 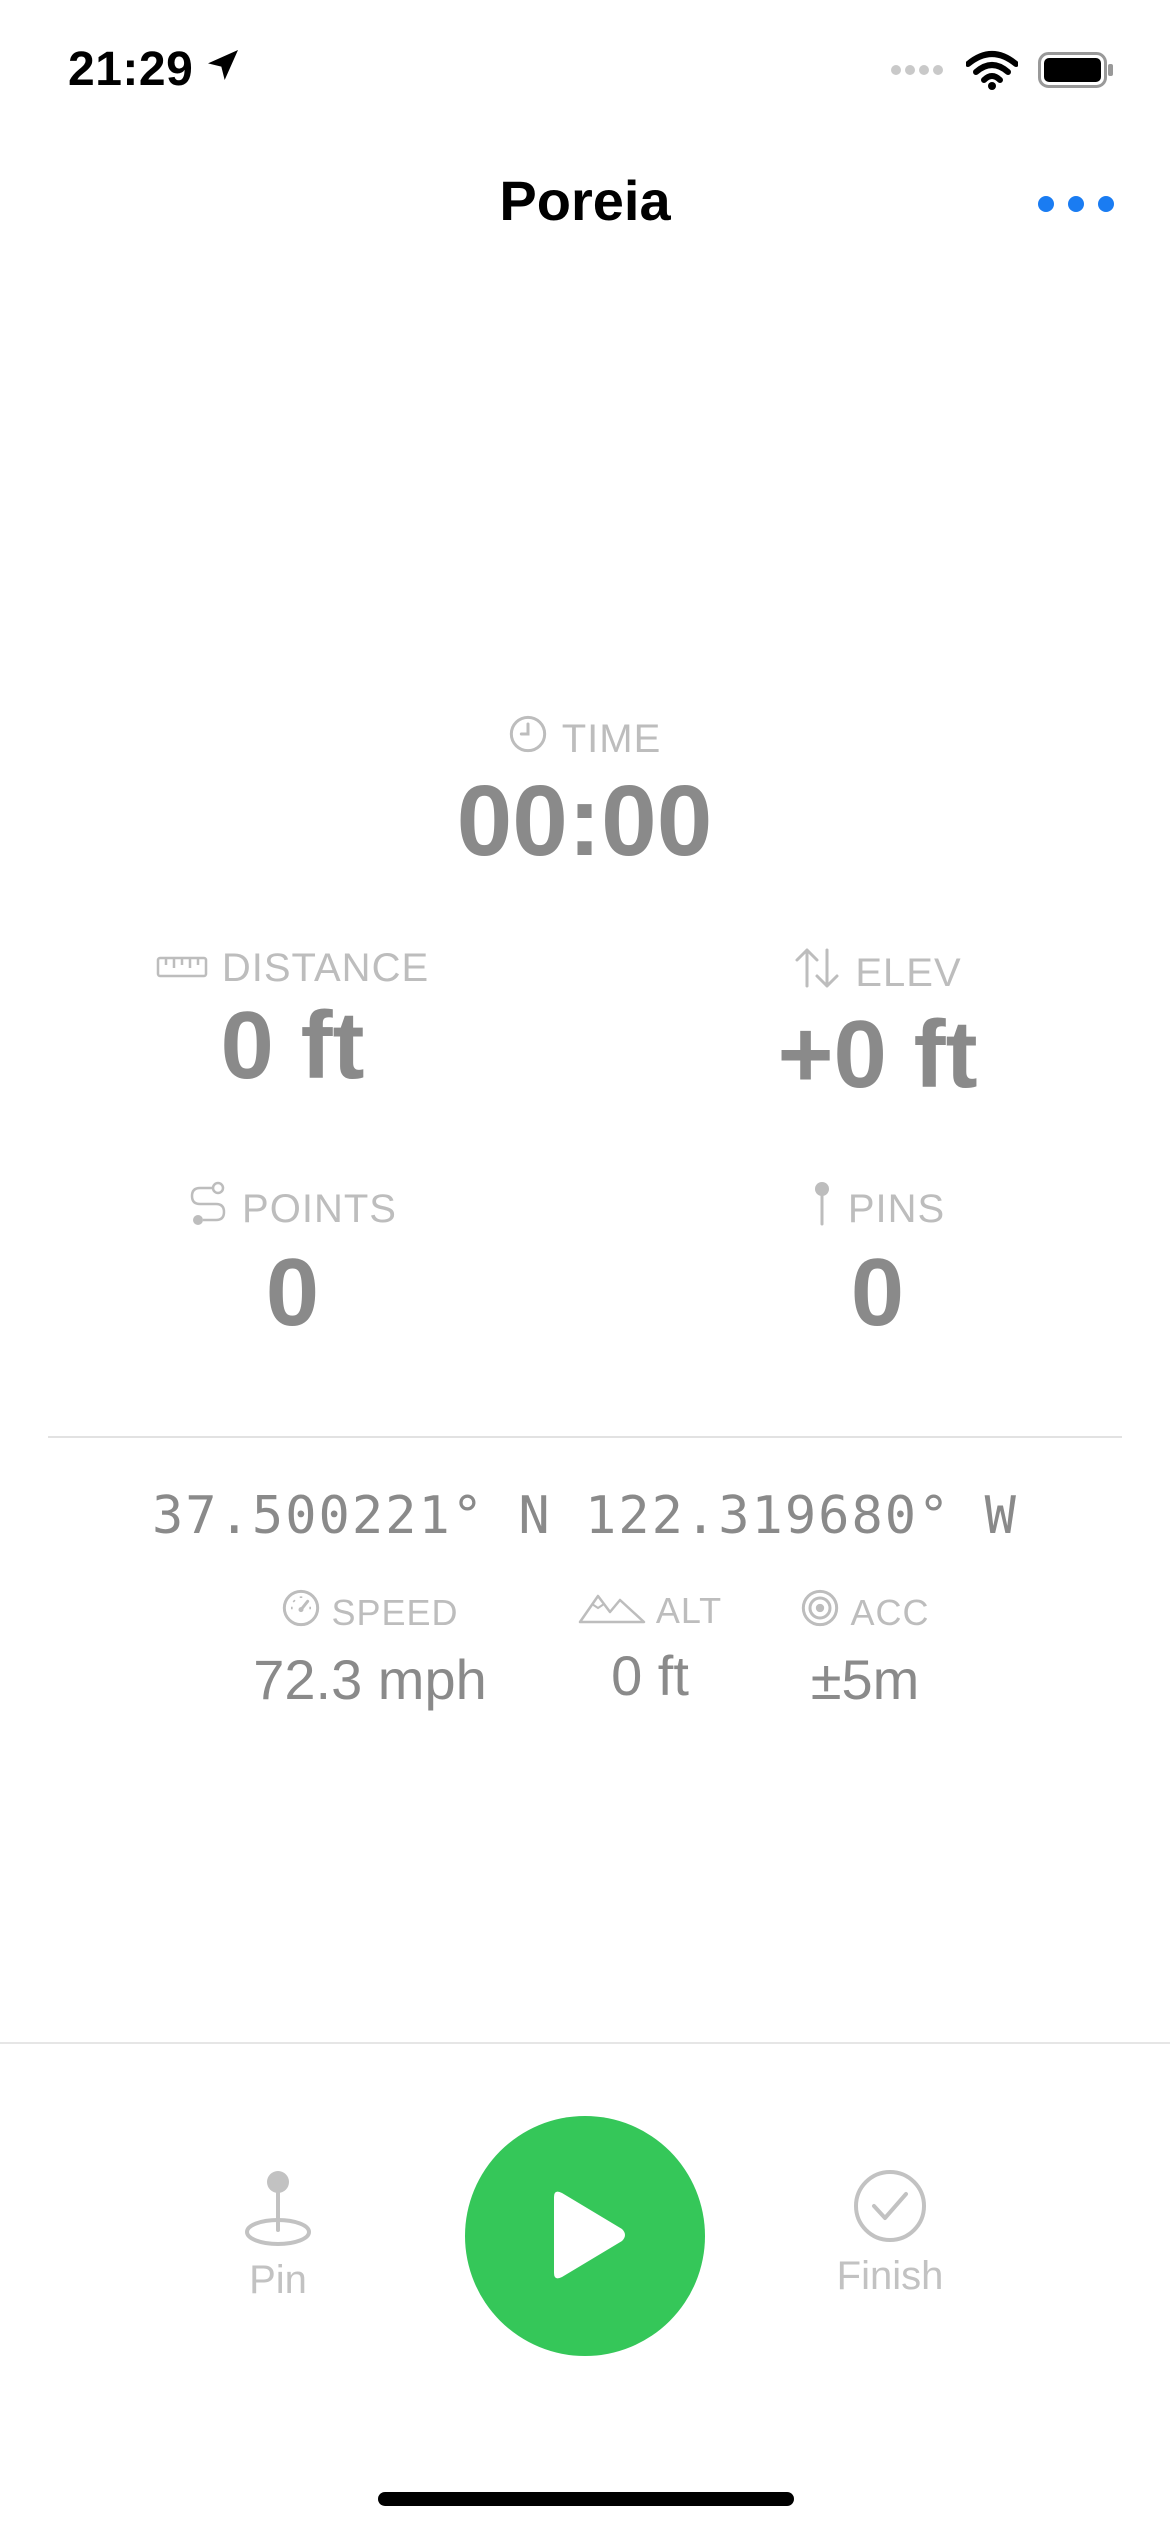 I want to click on route-icon, so click(x=208, y=1209).